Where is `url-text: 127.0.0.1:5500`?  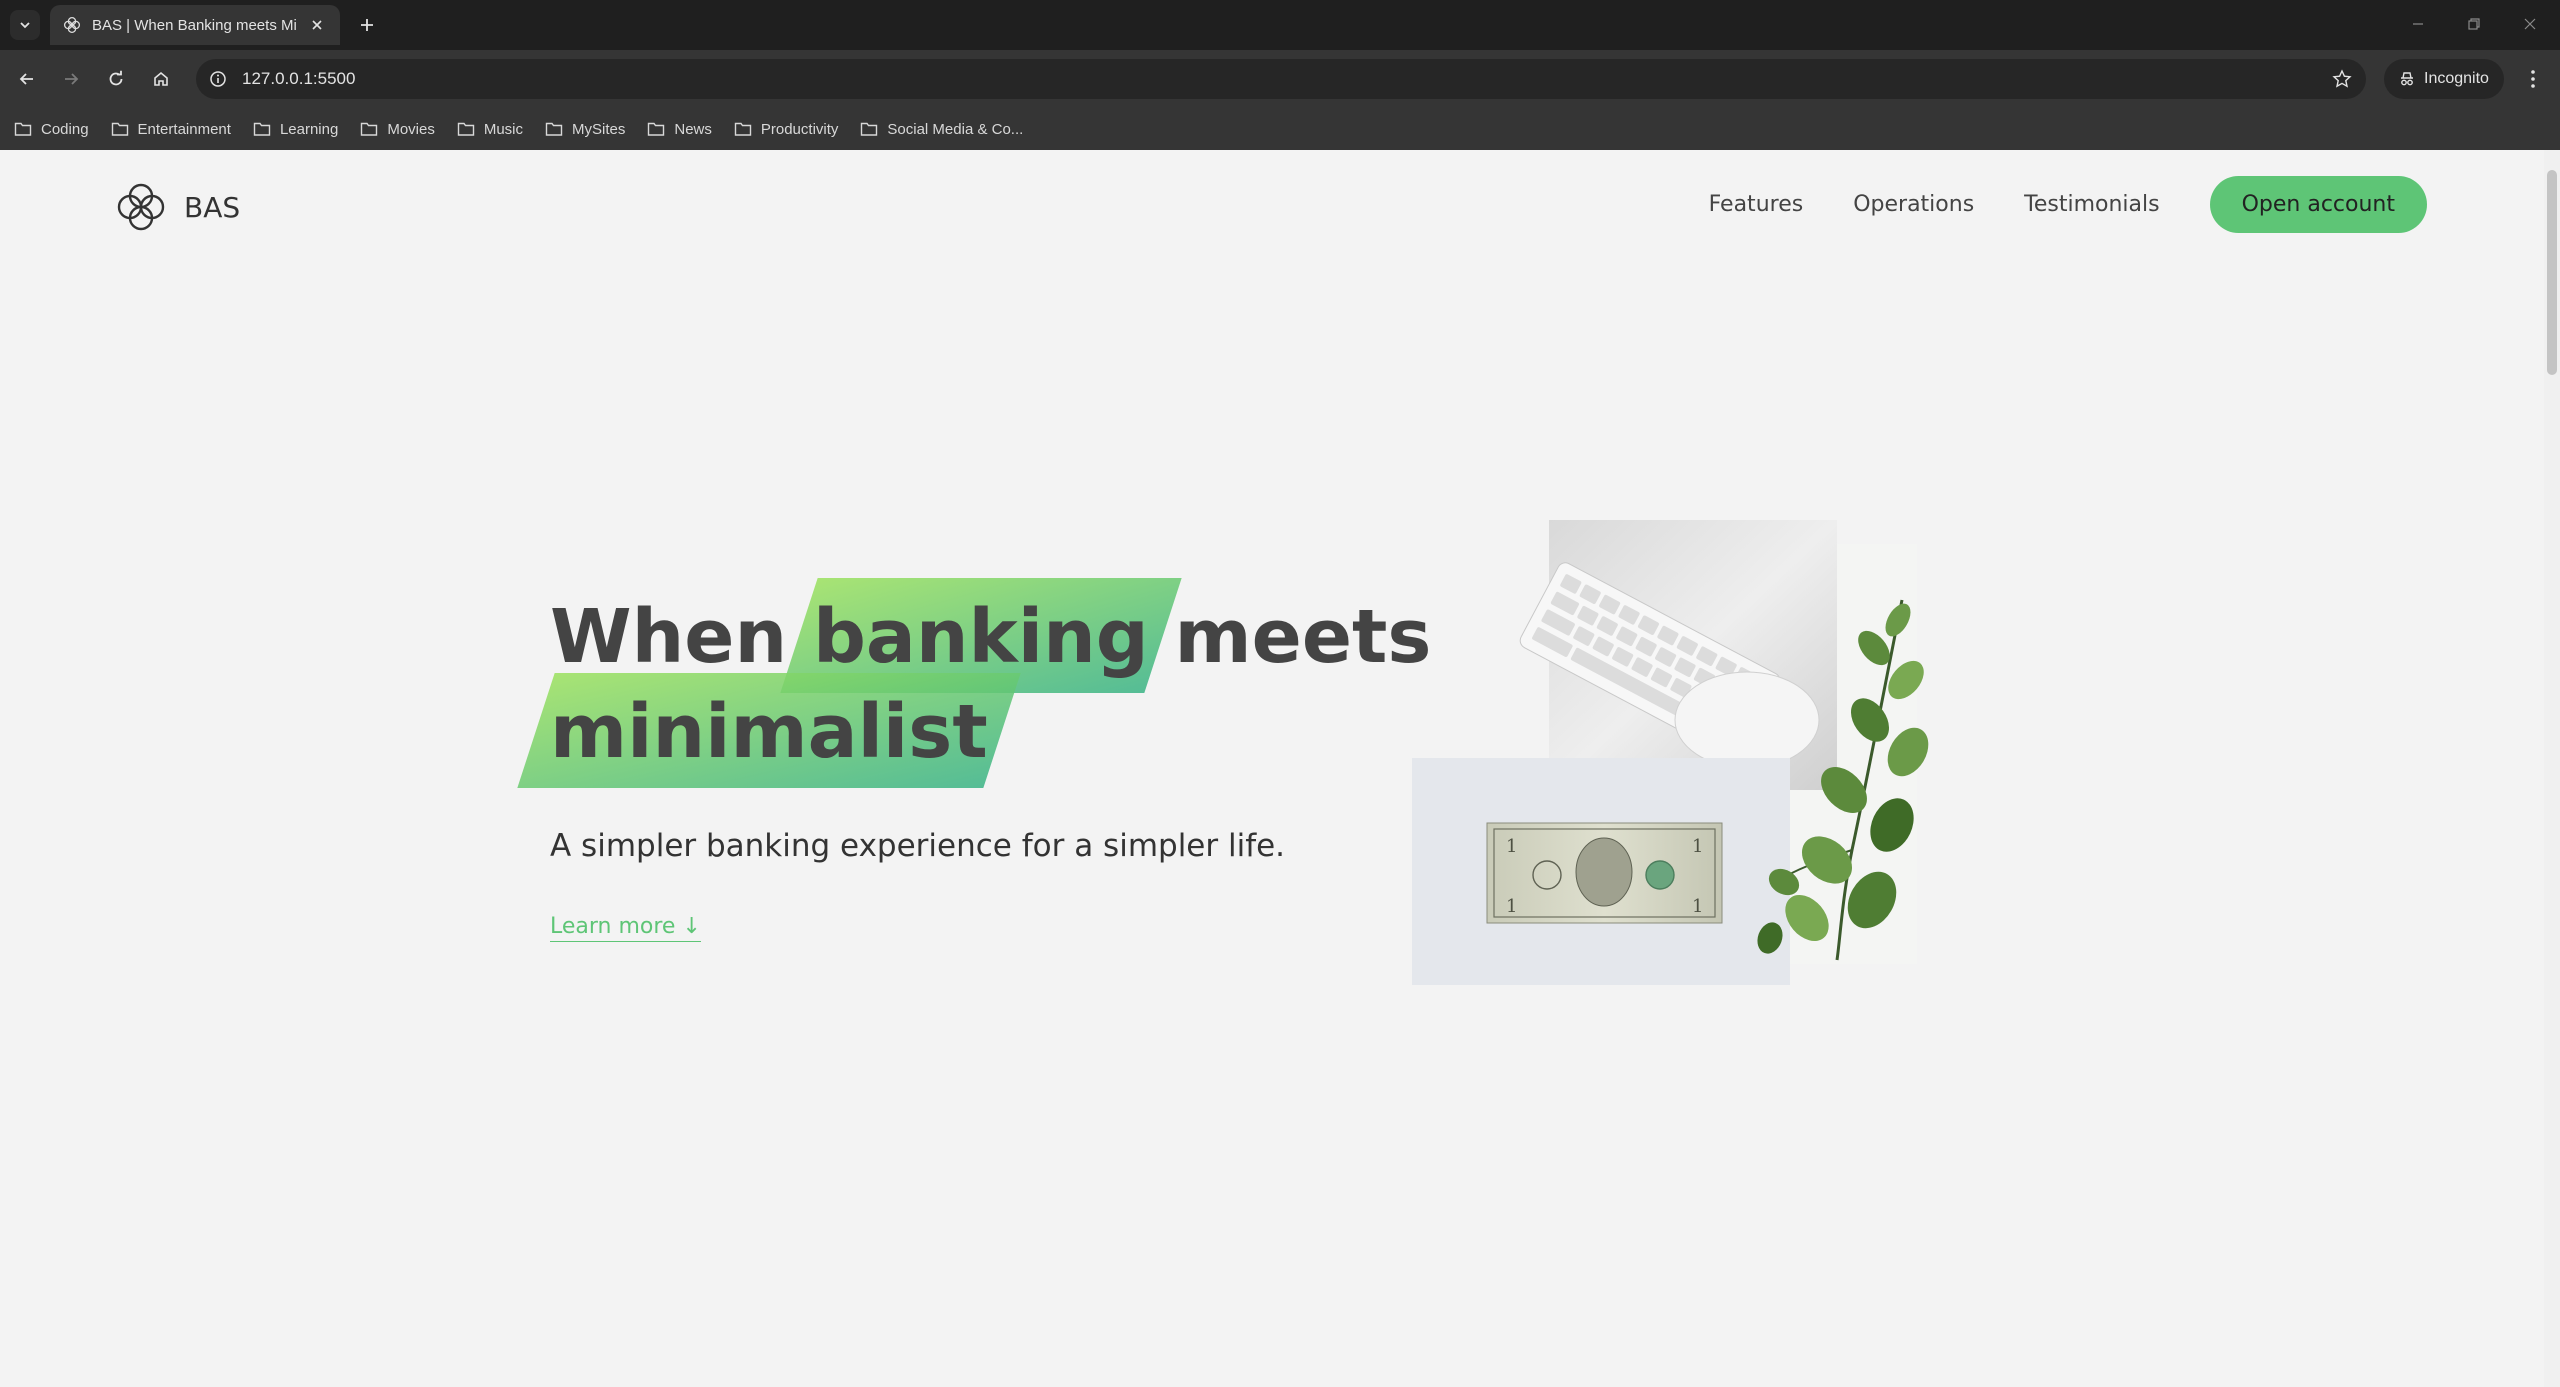 url-text: 127.0.0.1:5500 is located at coordinates (299, 78).